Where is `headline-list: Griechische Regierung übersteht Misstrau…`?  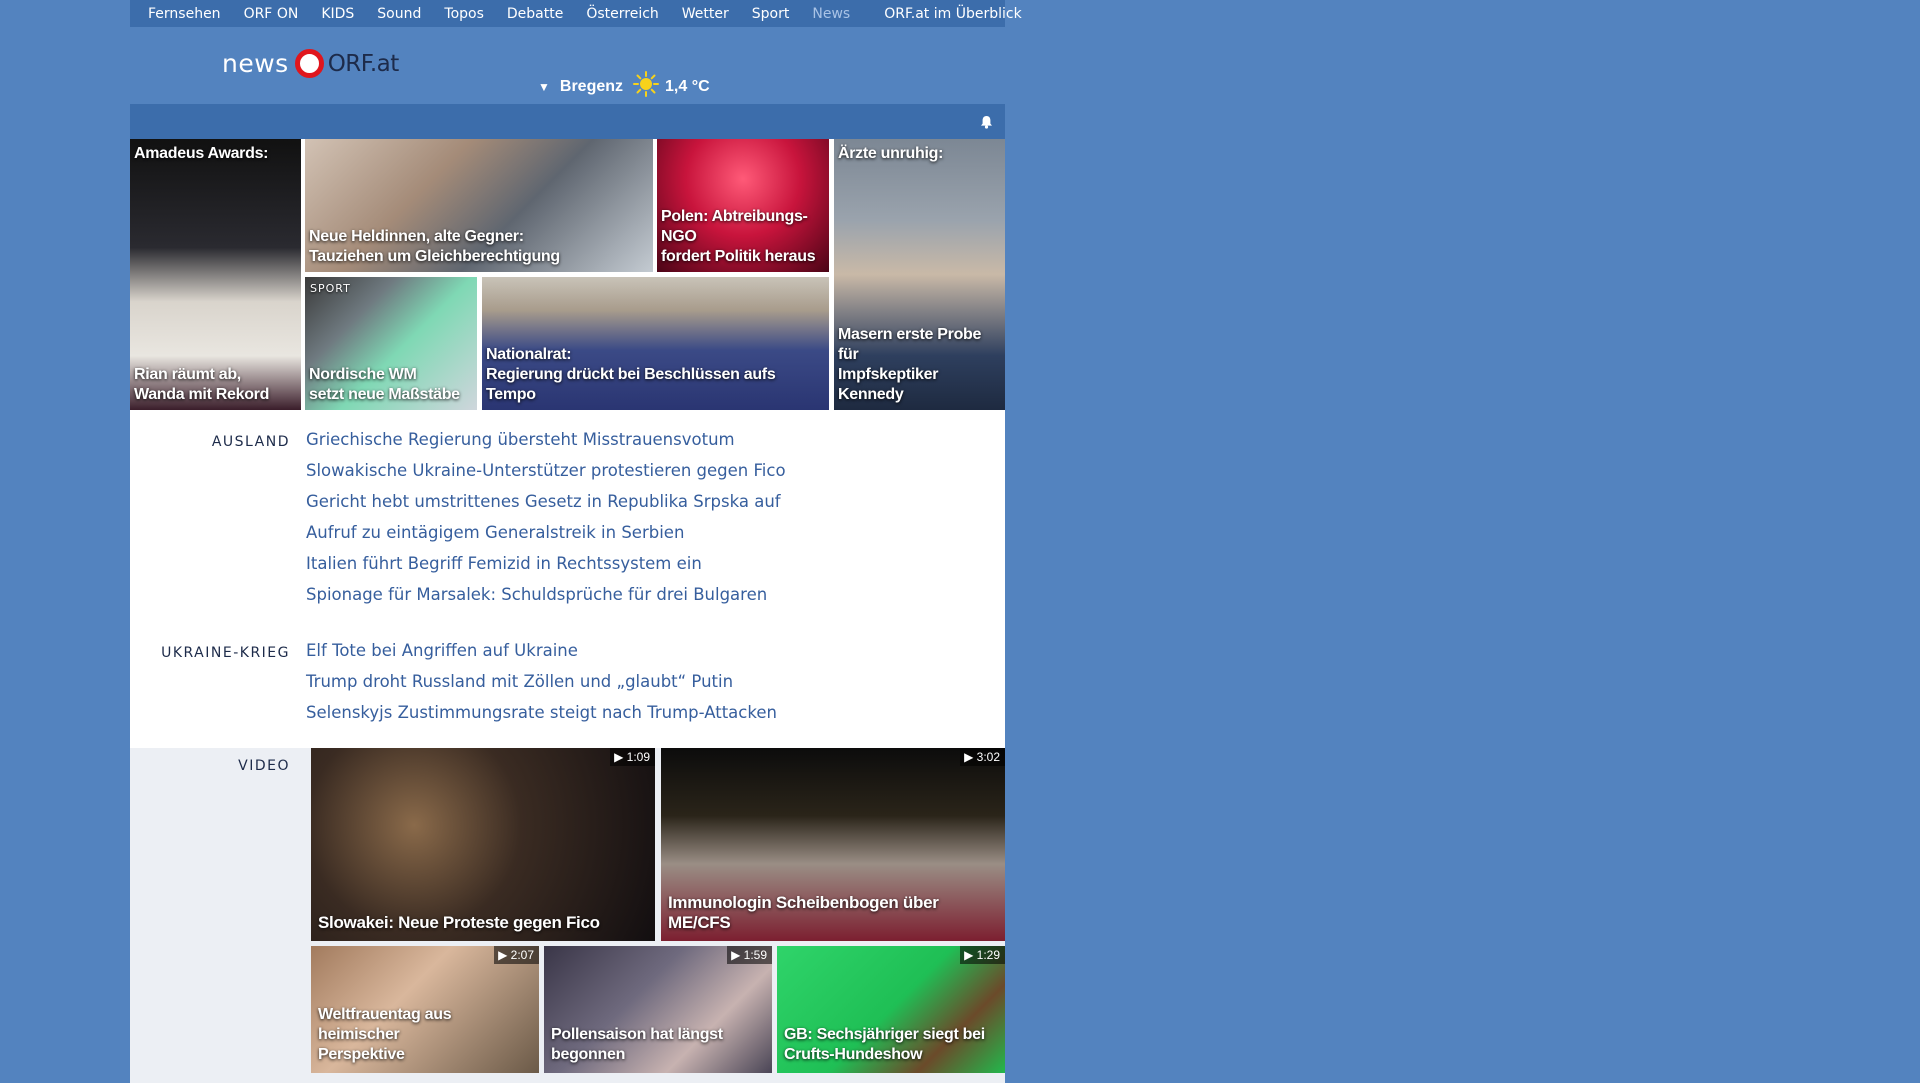
headline-list: Griechische Regierung übersteht Misstrau… is located at coordinates (546, 523).